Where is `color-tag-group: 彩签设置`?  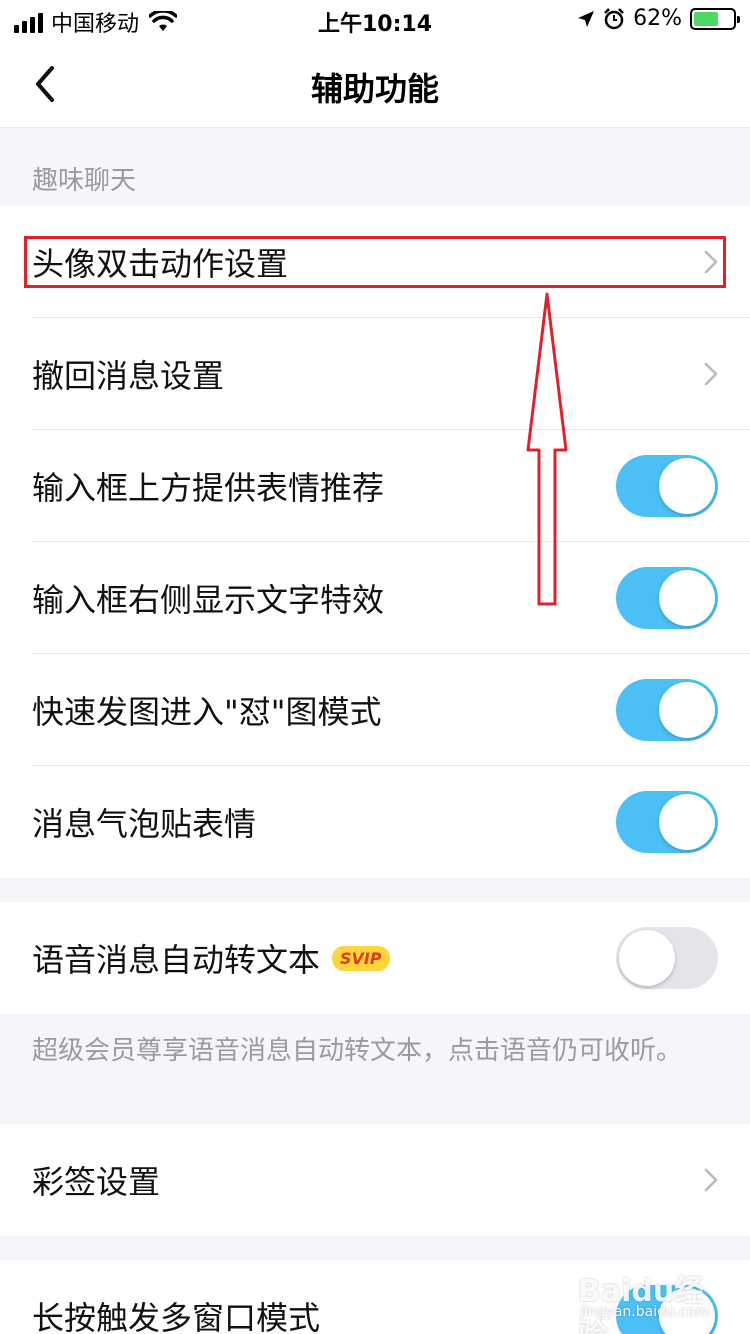
color-tag-group: 彩签设置 is located at coordinates (375, 1180).